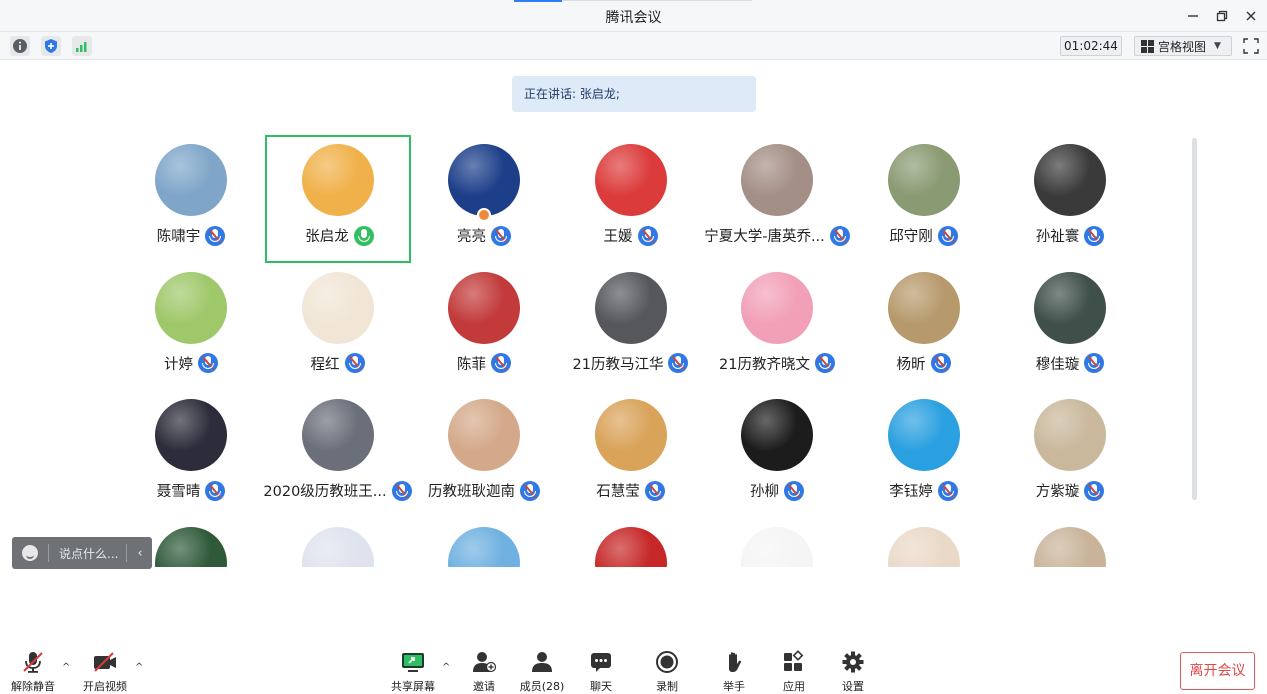 The height and width of the screenshot is (694, 1267). Describe the element at coordinates (484, 199) in the screenshot. I see `participant-tile: 亮亮` at that location.